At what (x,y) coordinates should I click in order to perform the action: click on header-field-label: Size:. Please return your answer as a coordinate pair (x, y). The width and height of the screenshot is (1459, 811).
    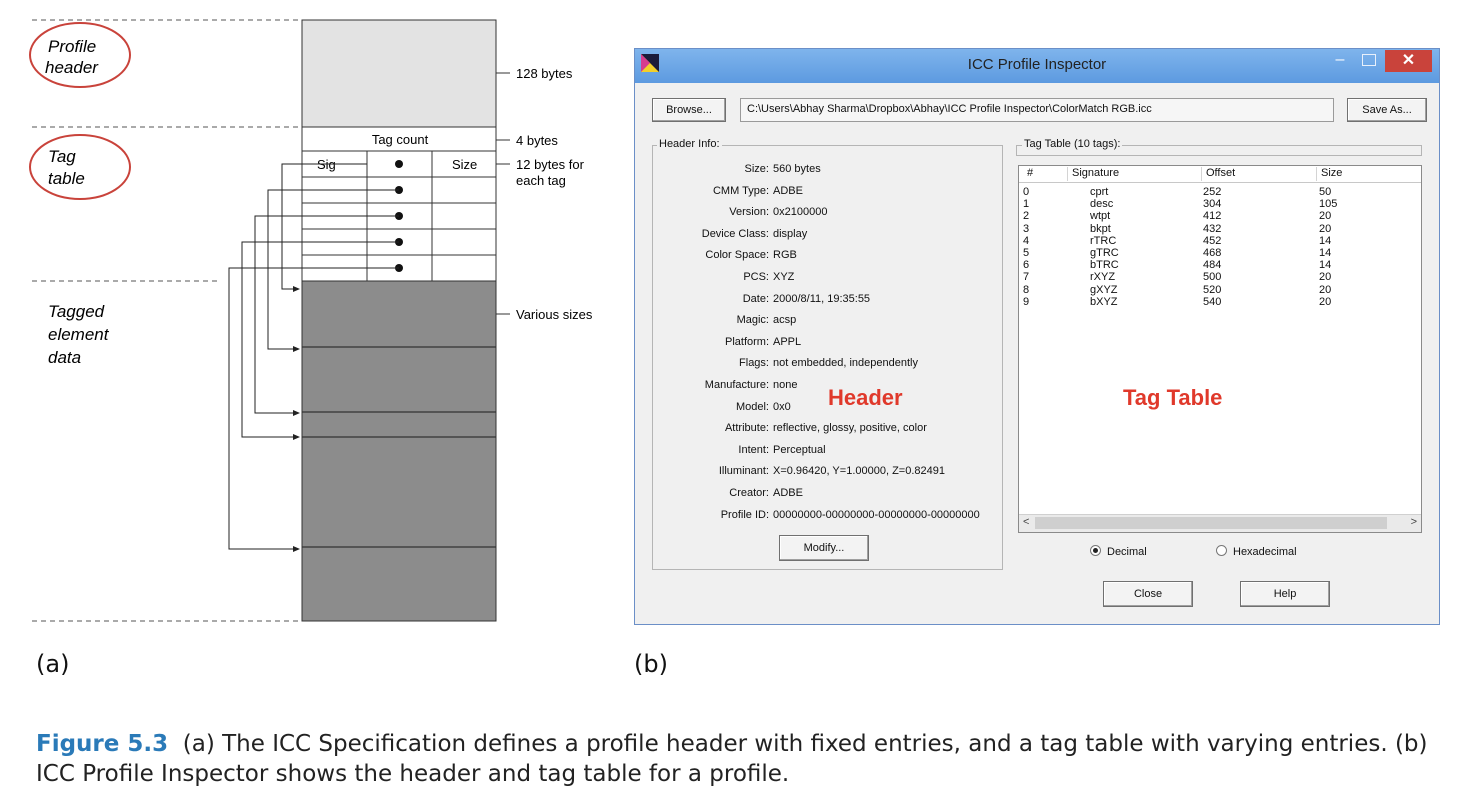
    Looking at the image, I should click on (756, 169).